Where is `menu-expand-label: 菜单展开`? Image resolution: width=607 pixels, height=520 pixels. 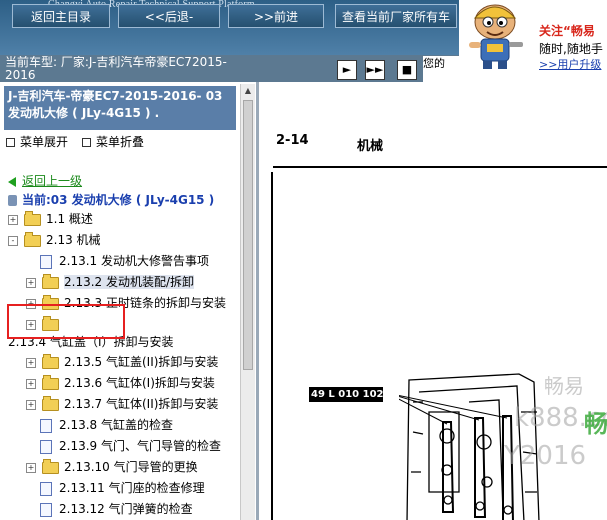
menu-expand-label: 菜单展开 is located at coordinates (44, 142).